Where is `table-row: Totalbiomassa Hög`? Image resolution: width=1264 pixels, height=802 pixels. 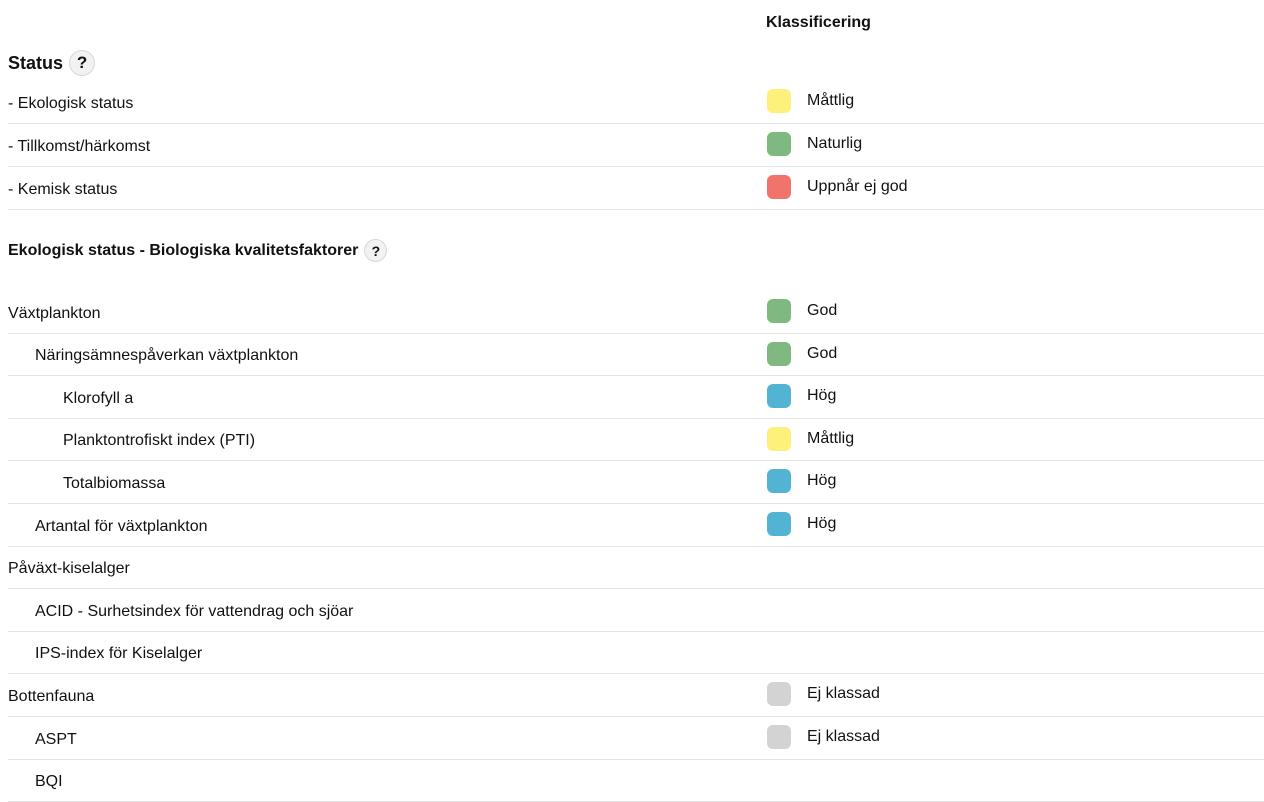 table-row: Totalbiomassa Hög is located at coordinates (636, 482).